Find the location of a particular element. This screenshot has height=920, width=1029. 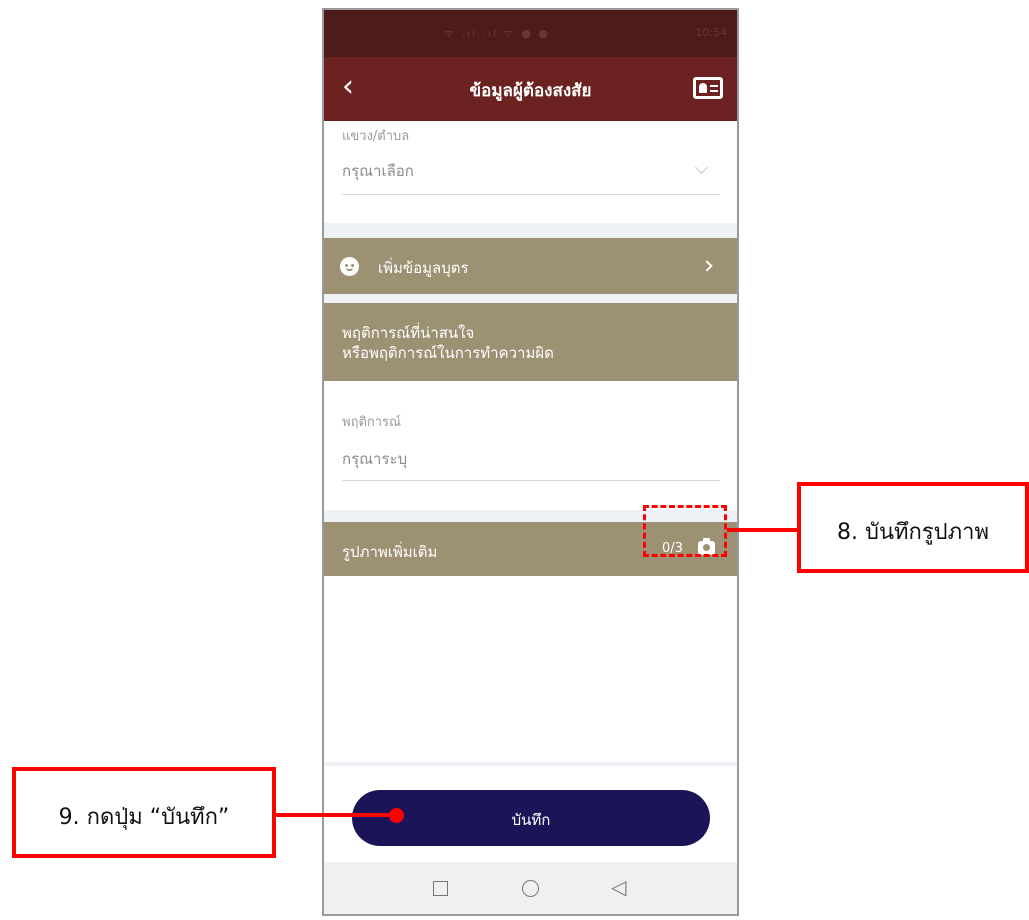

status-icons: ᯤ .ıl .ıl ᯤ ● ● is located at coordinates (497, 33).